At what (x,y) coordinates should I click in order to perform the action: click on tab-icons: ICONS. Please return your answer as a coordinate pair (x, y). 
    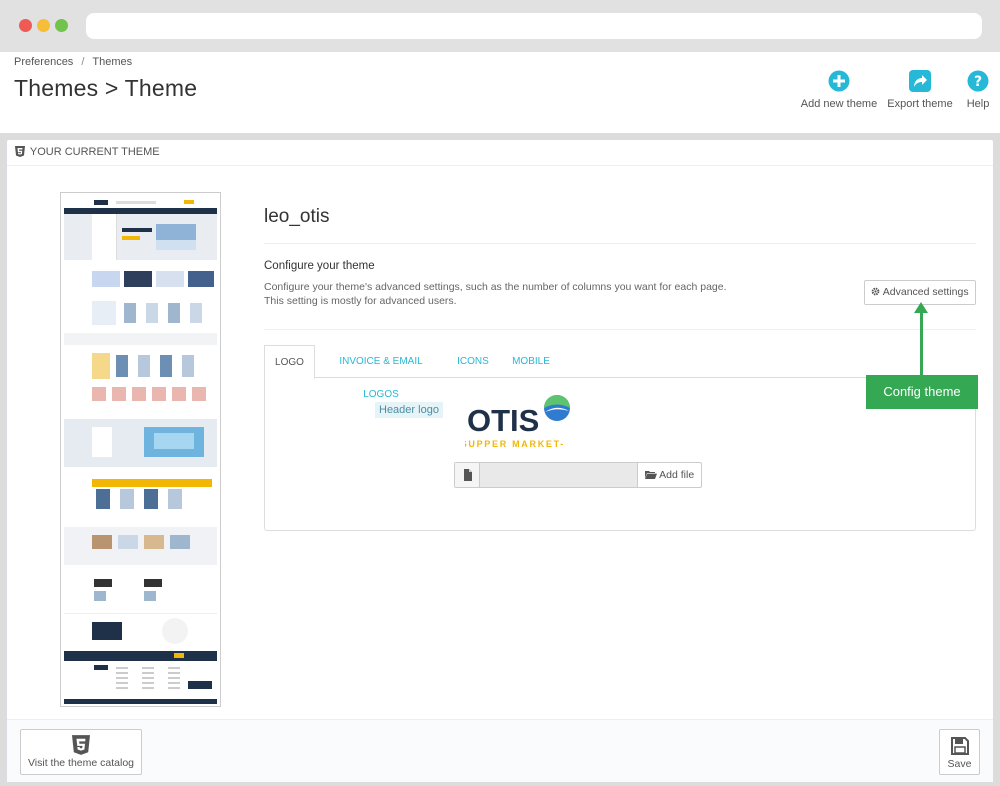
    Looking at the image, I should click on (473, 362).